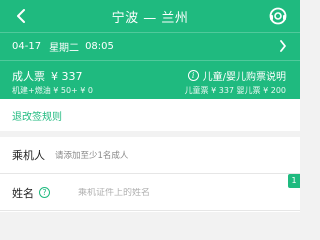 This screenshot has height=240, width=320. Describe the element at coordinates (67, 76) in the screenshot. I see `adult-price: ¥ 337` at that location.